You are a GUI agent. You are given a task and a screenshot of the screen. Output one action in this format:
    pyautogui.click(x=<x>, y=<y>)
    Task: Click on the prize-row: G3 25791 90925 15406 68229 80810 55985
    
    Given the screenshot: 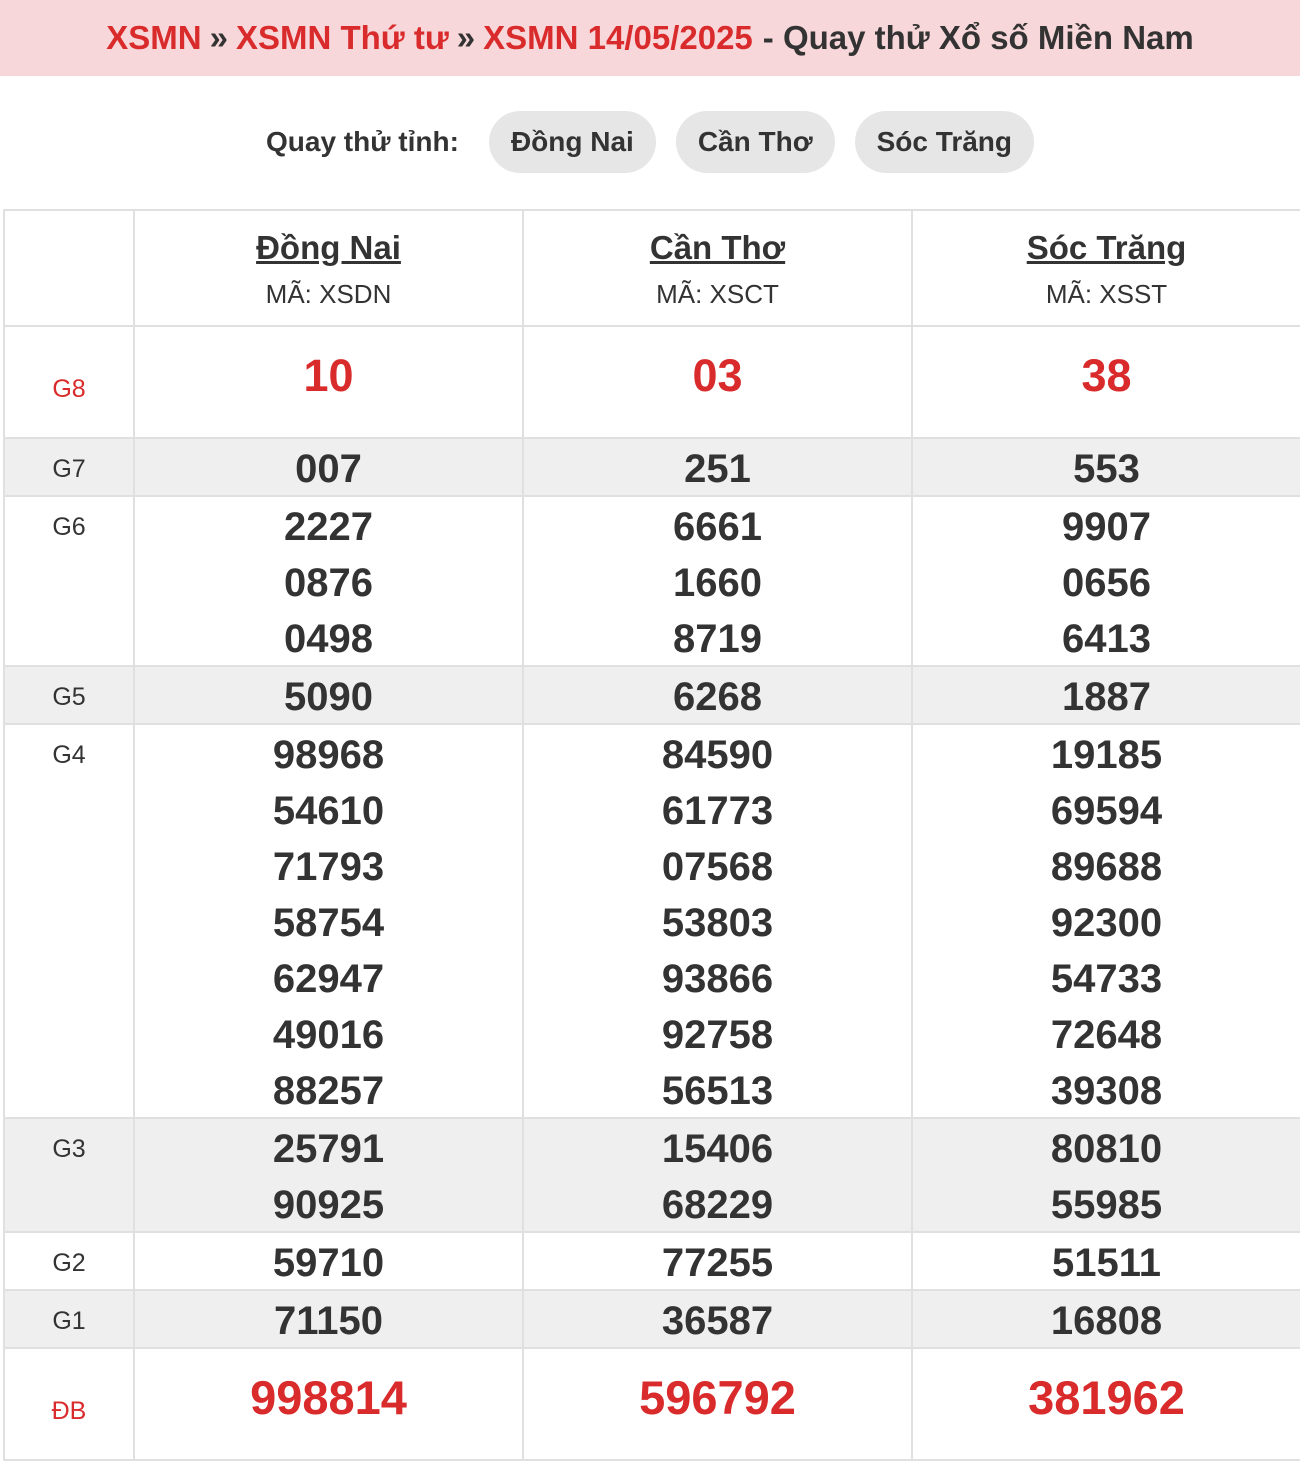 What is the action you would take?
    pyautogui.click(x=651, y=1175)
    